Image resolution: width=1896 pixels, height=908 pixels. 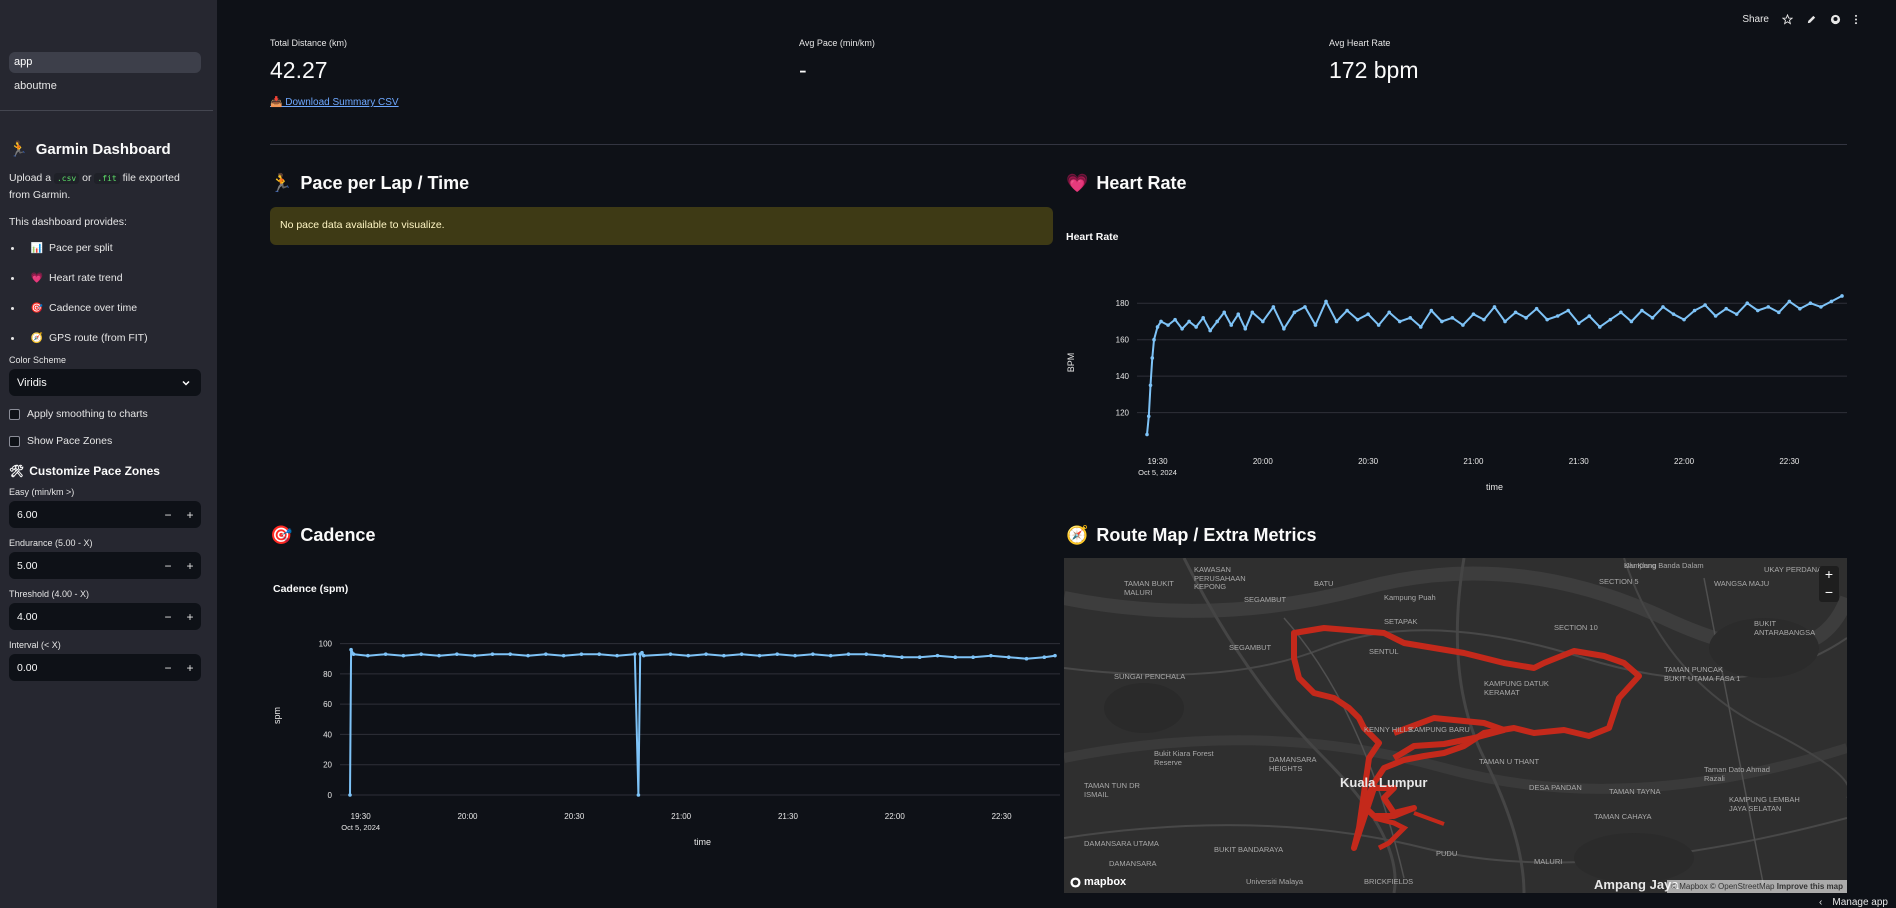 I want to click on tools-icon: 🛠, so click(x=17, y=471).